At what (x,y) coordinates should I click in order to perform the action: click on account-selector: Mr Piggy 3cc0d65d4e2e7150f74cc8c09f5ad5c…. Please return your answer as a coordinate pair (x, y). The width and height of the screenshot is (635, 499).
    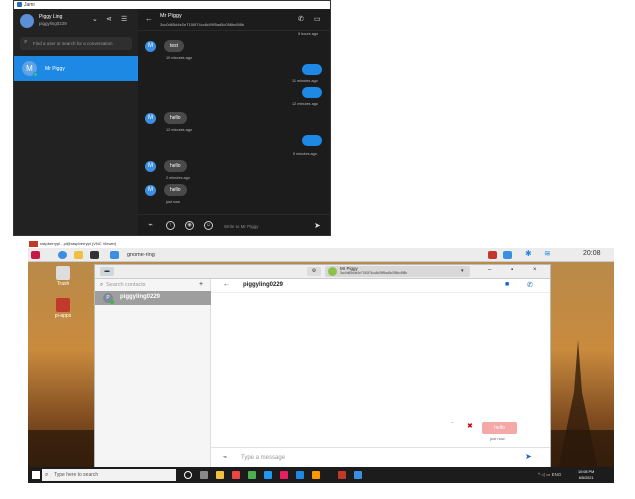
    Looking at the image, I should click on (397, 271).